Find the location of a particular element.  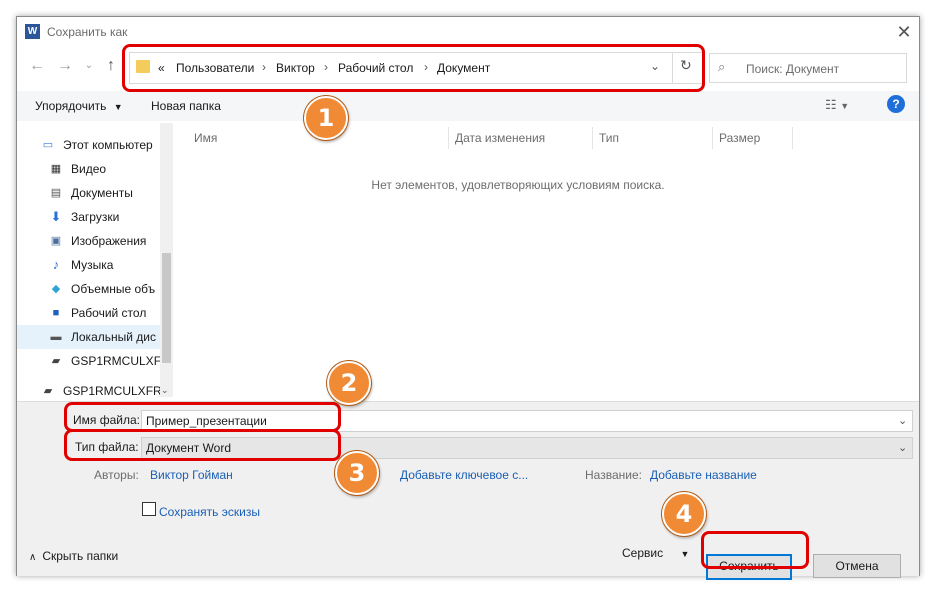

step-badge-4: 4 is located at coordinates (684, 514).